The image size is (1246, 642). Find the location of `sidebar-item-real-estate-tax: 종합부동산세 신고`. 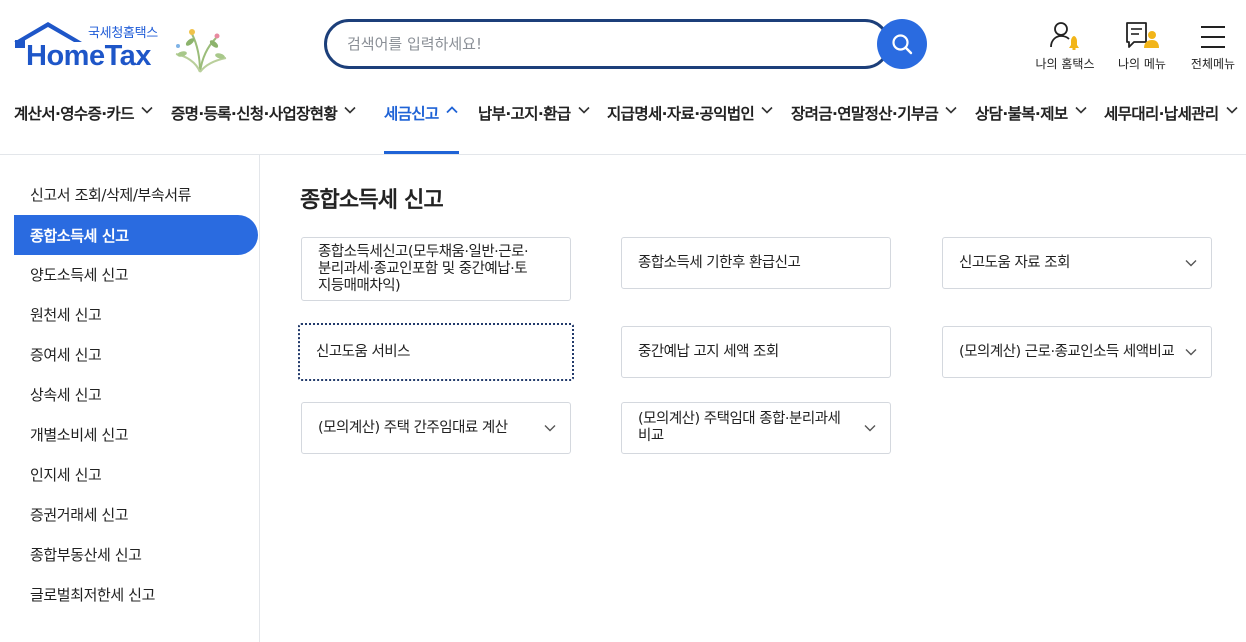

sidebar-item-real-estate-tax: 종합부동산세 신고 is located at coordinates (136, 554).